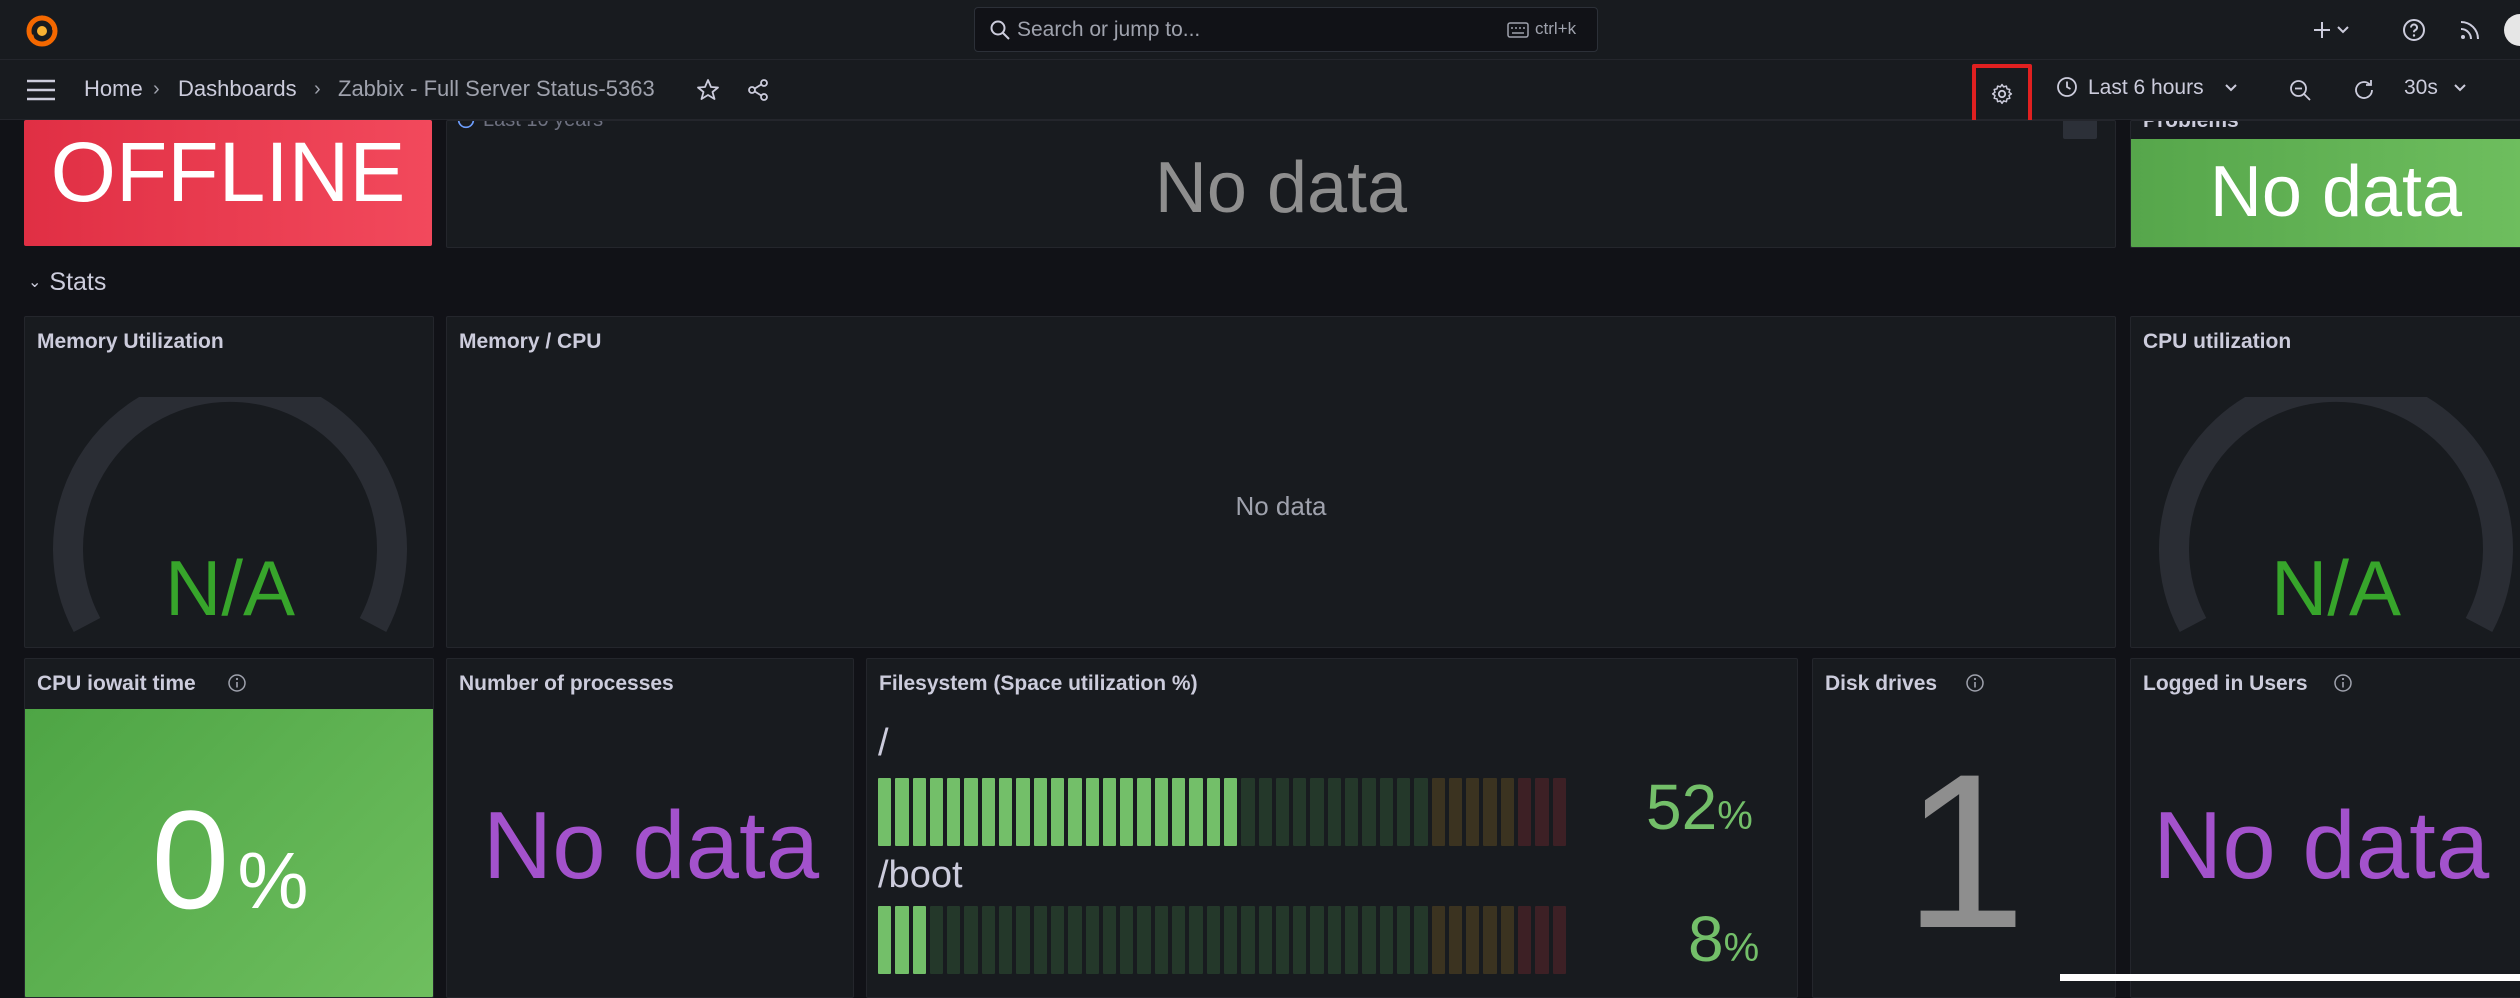 The image size is (2520, 998). What do you see at coordinates (2325, 482) in the screenshot?
I see `cpu-utilization-panel: CPU utilization N/A` at bounding box center [2325, 482].